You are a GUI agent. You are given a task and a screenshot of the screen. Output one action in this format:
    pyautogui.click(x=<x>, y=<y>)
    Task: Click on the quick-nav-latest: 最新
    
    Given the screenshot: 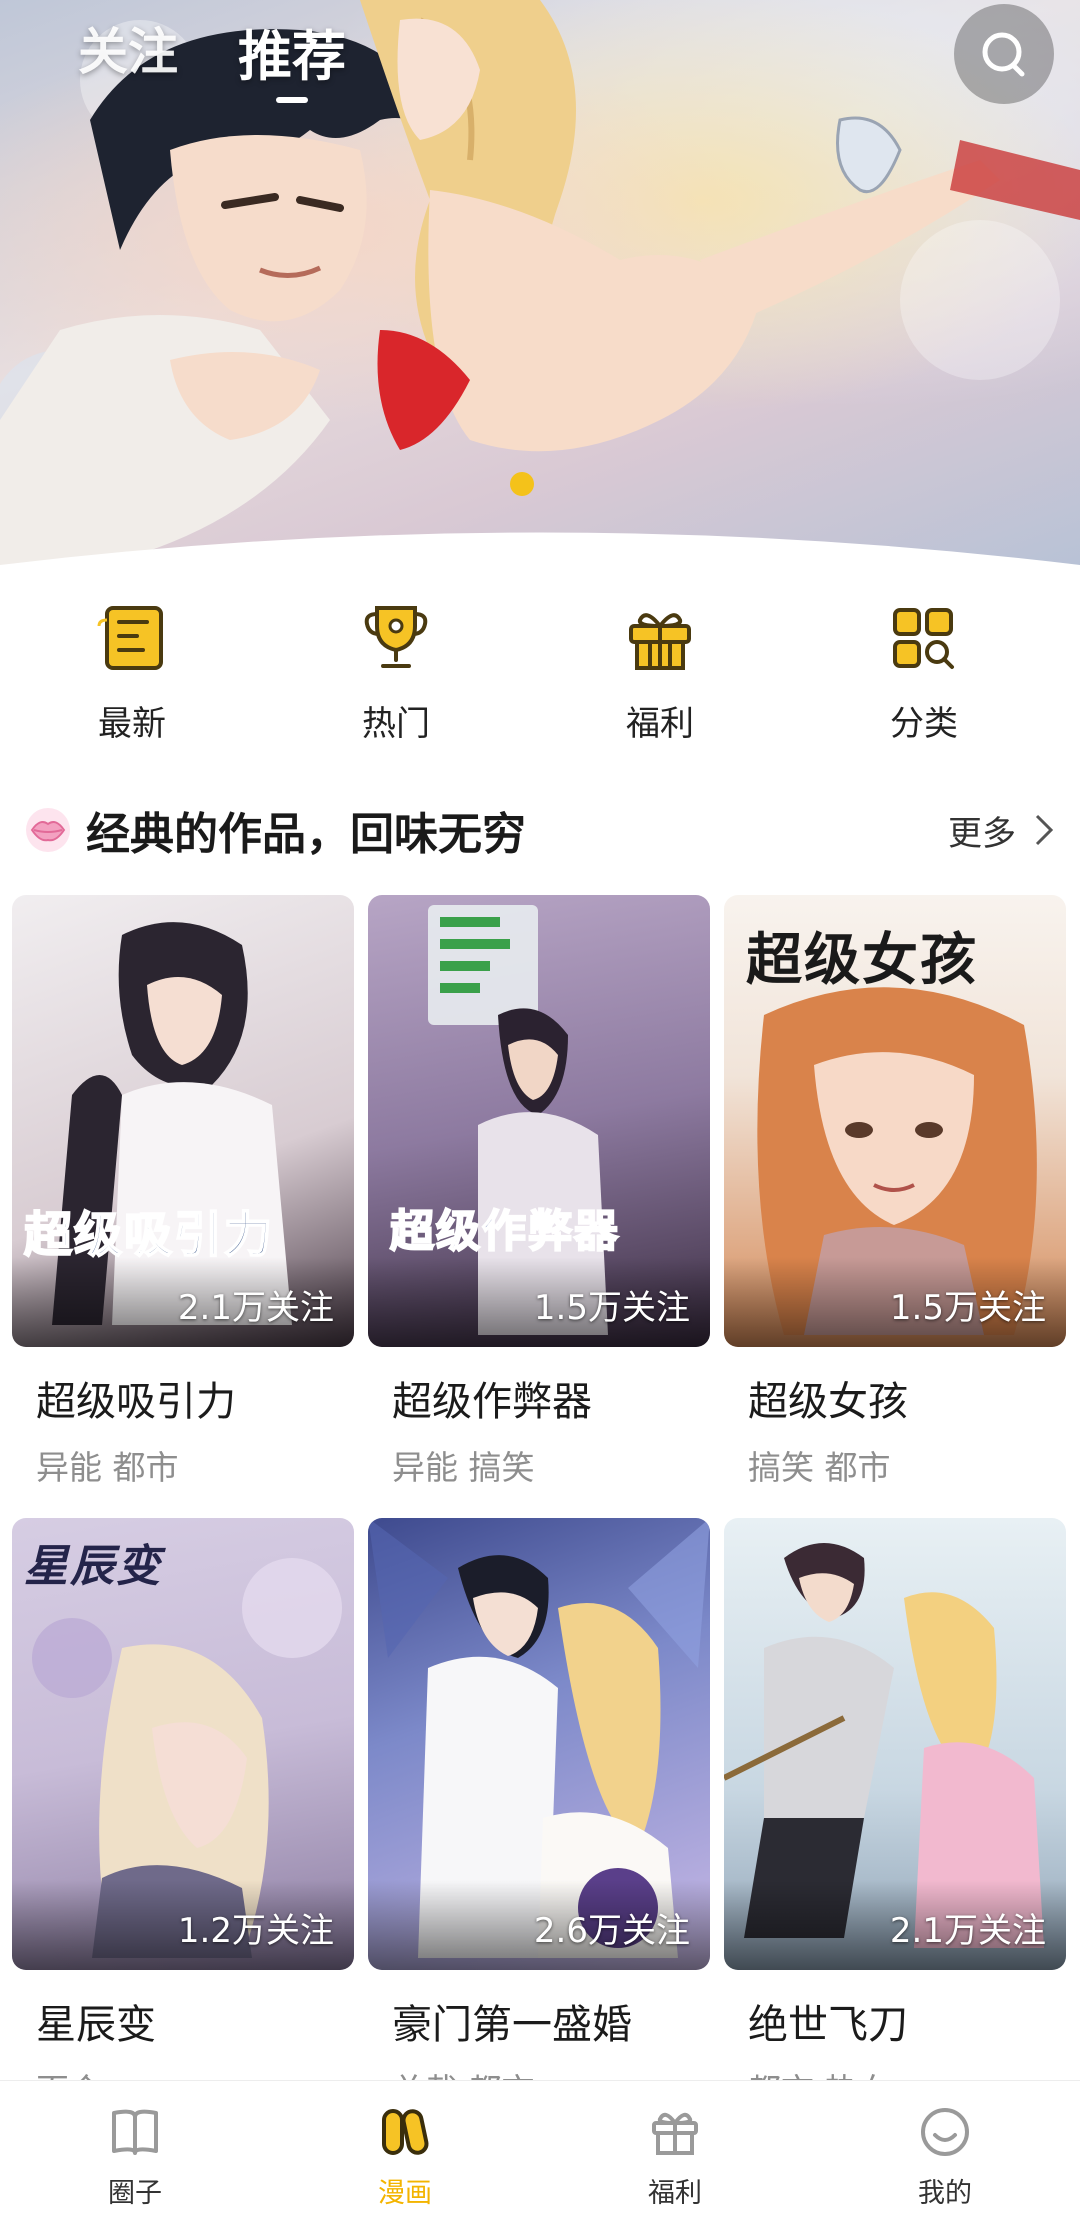 What is the action you would take?
    pyautogui.click(x=132, y=675)
    